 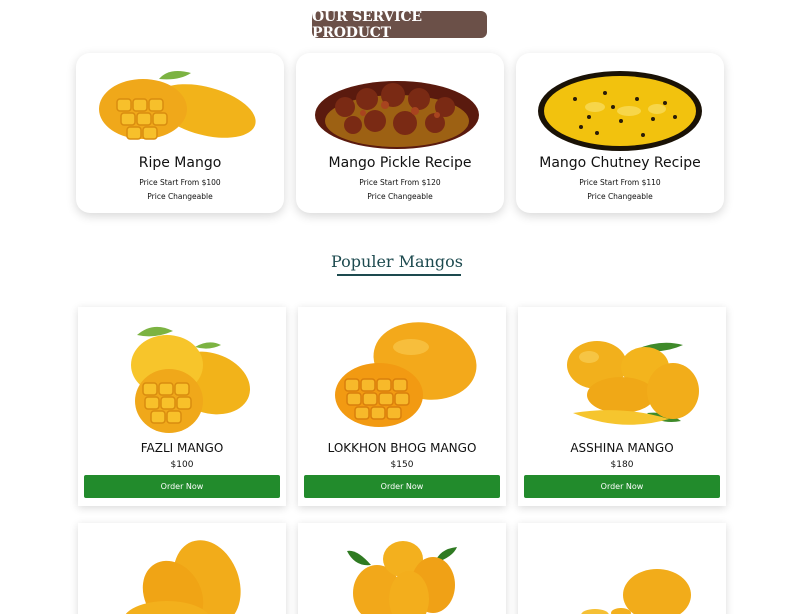 What do you see at coordinates (620, 163) in the screenshot?
I see `service-card-name: Mango Chutney Recipe` at bounding box center [620, 163].